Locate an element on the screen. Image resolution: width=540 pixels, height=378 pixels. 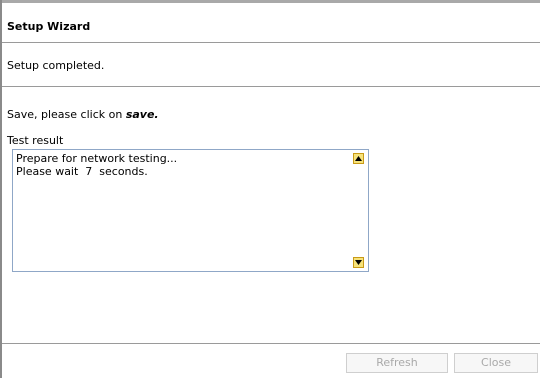
scroll-down-button is located at coordinates (358, 262).